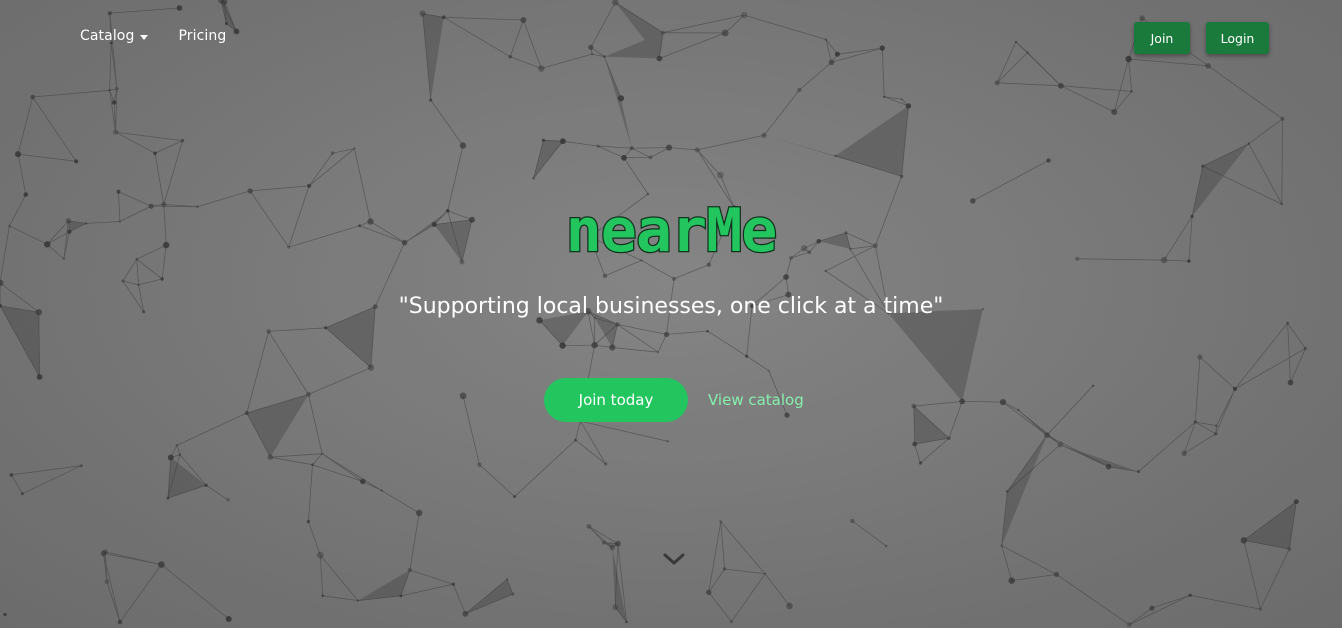 This screenshot has height=628, width=1342. What do you see at coordinates (1201, 38) in the screenshot?
I see `auth-nav: Join Login` at bounding box center [1201, 38].